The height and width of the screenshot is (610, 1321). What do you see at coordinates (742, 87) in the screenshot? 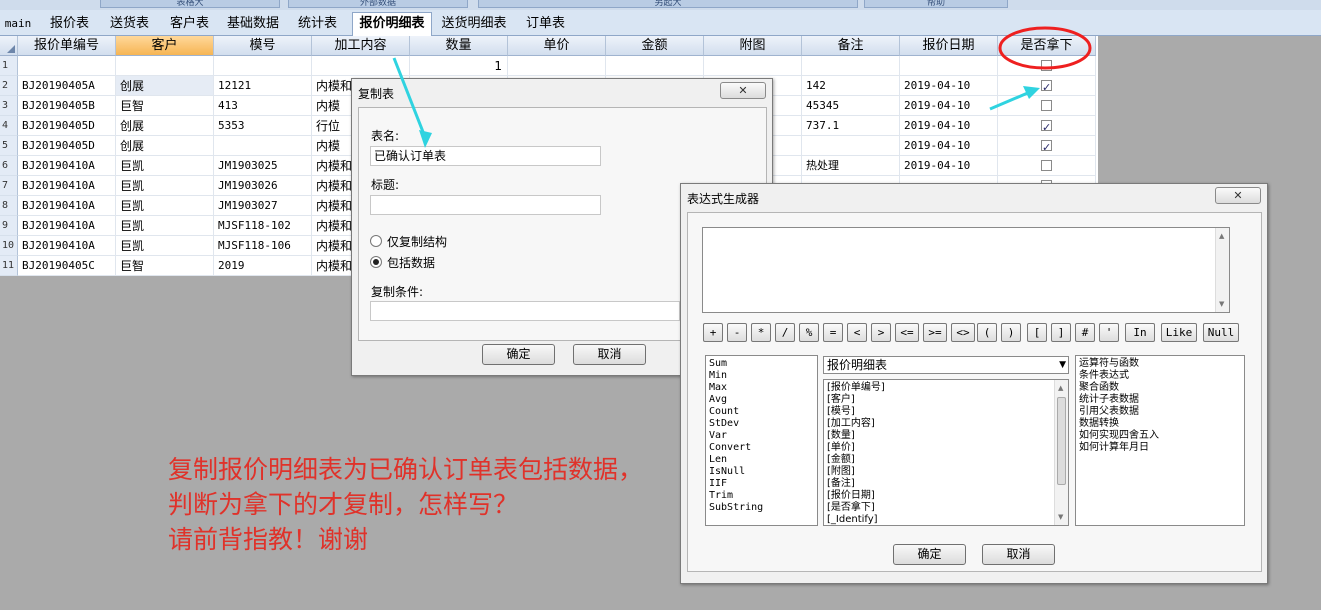
I see `annotation-overlay` at bounding box center [742, 87].